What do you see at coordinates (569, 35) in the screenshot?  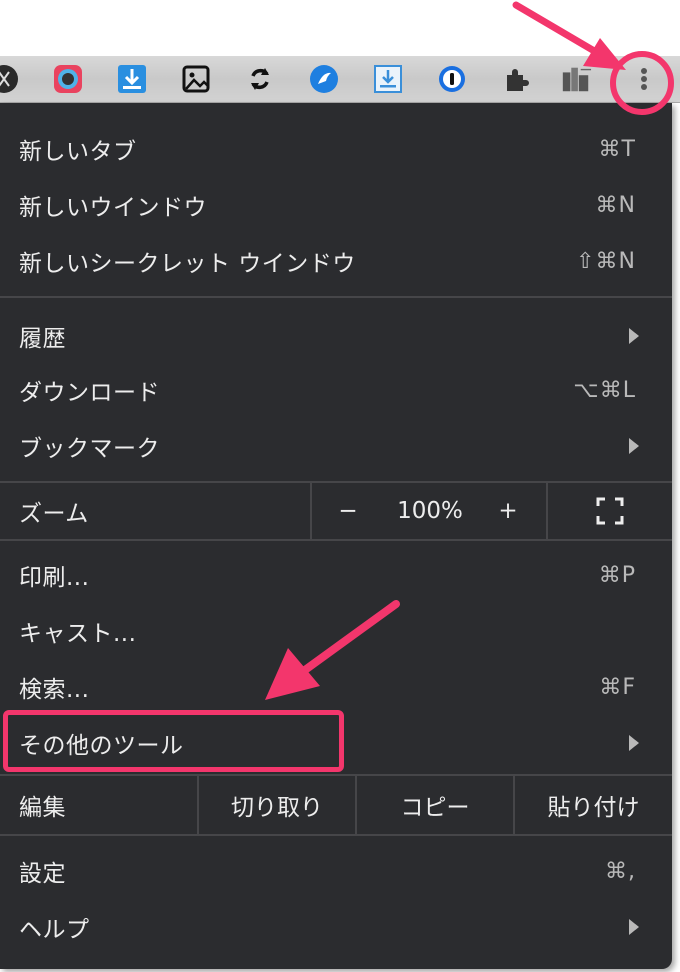 I see `arrow-to-menu-button-icon` at bounding box center [569, 35].